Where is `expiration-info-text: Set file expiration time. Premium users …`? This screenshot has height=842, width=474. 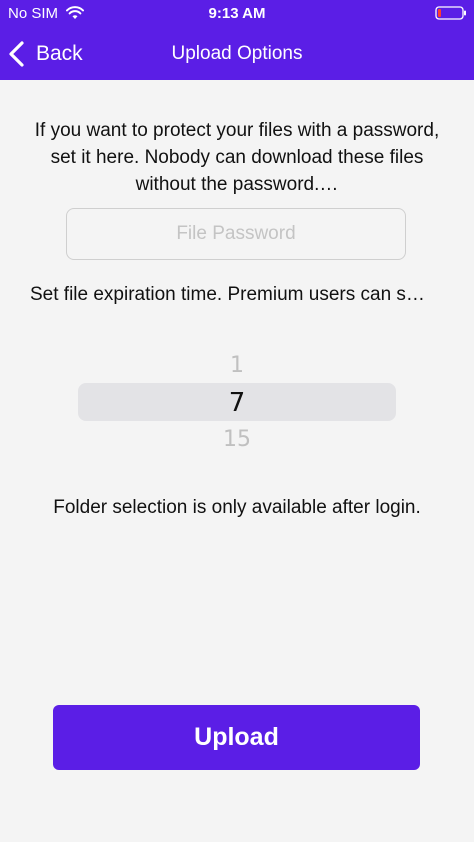
expiration-info-text: Set file expiration time. Premium users … is located at coordinates (227, 294).